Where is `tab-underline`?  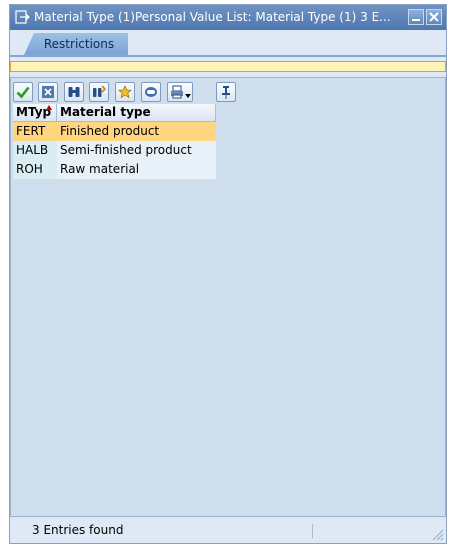
tab-underline is located at coordinates (228, 56).